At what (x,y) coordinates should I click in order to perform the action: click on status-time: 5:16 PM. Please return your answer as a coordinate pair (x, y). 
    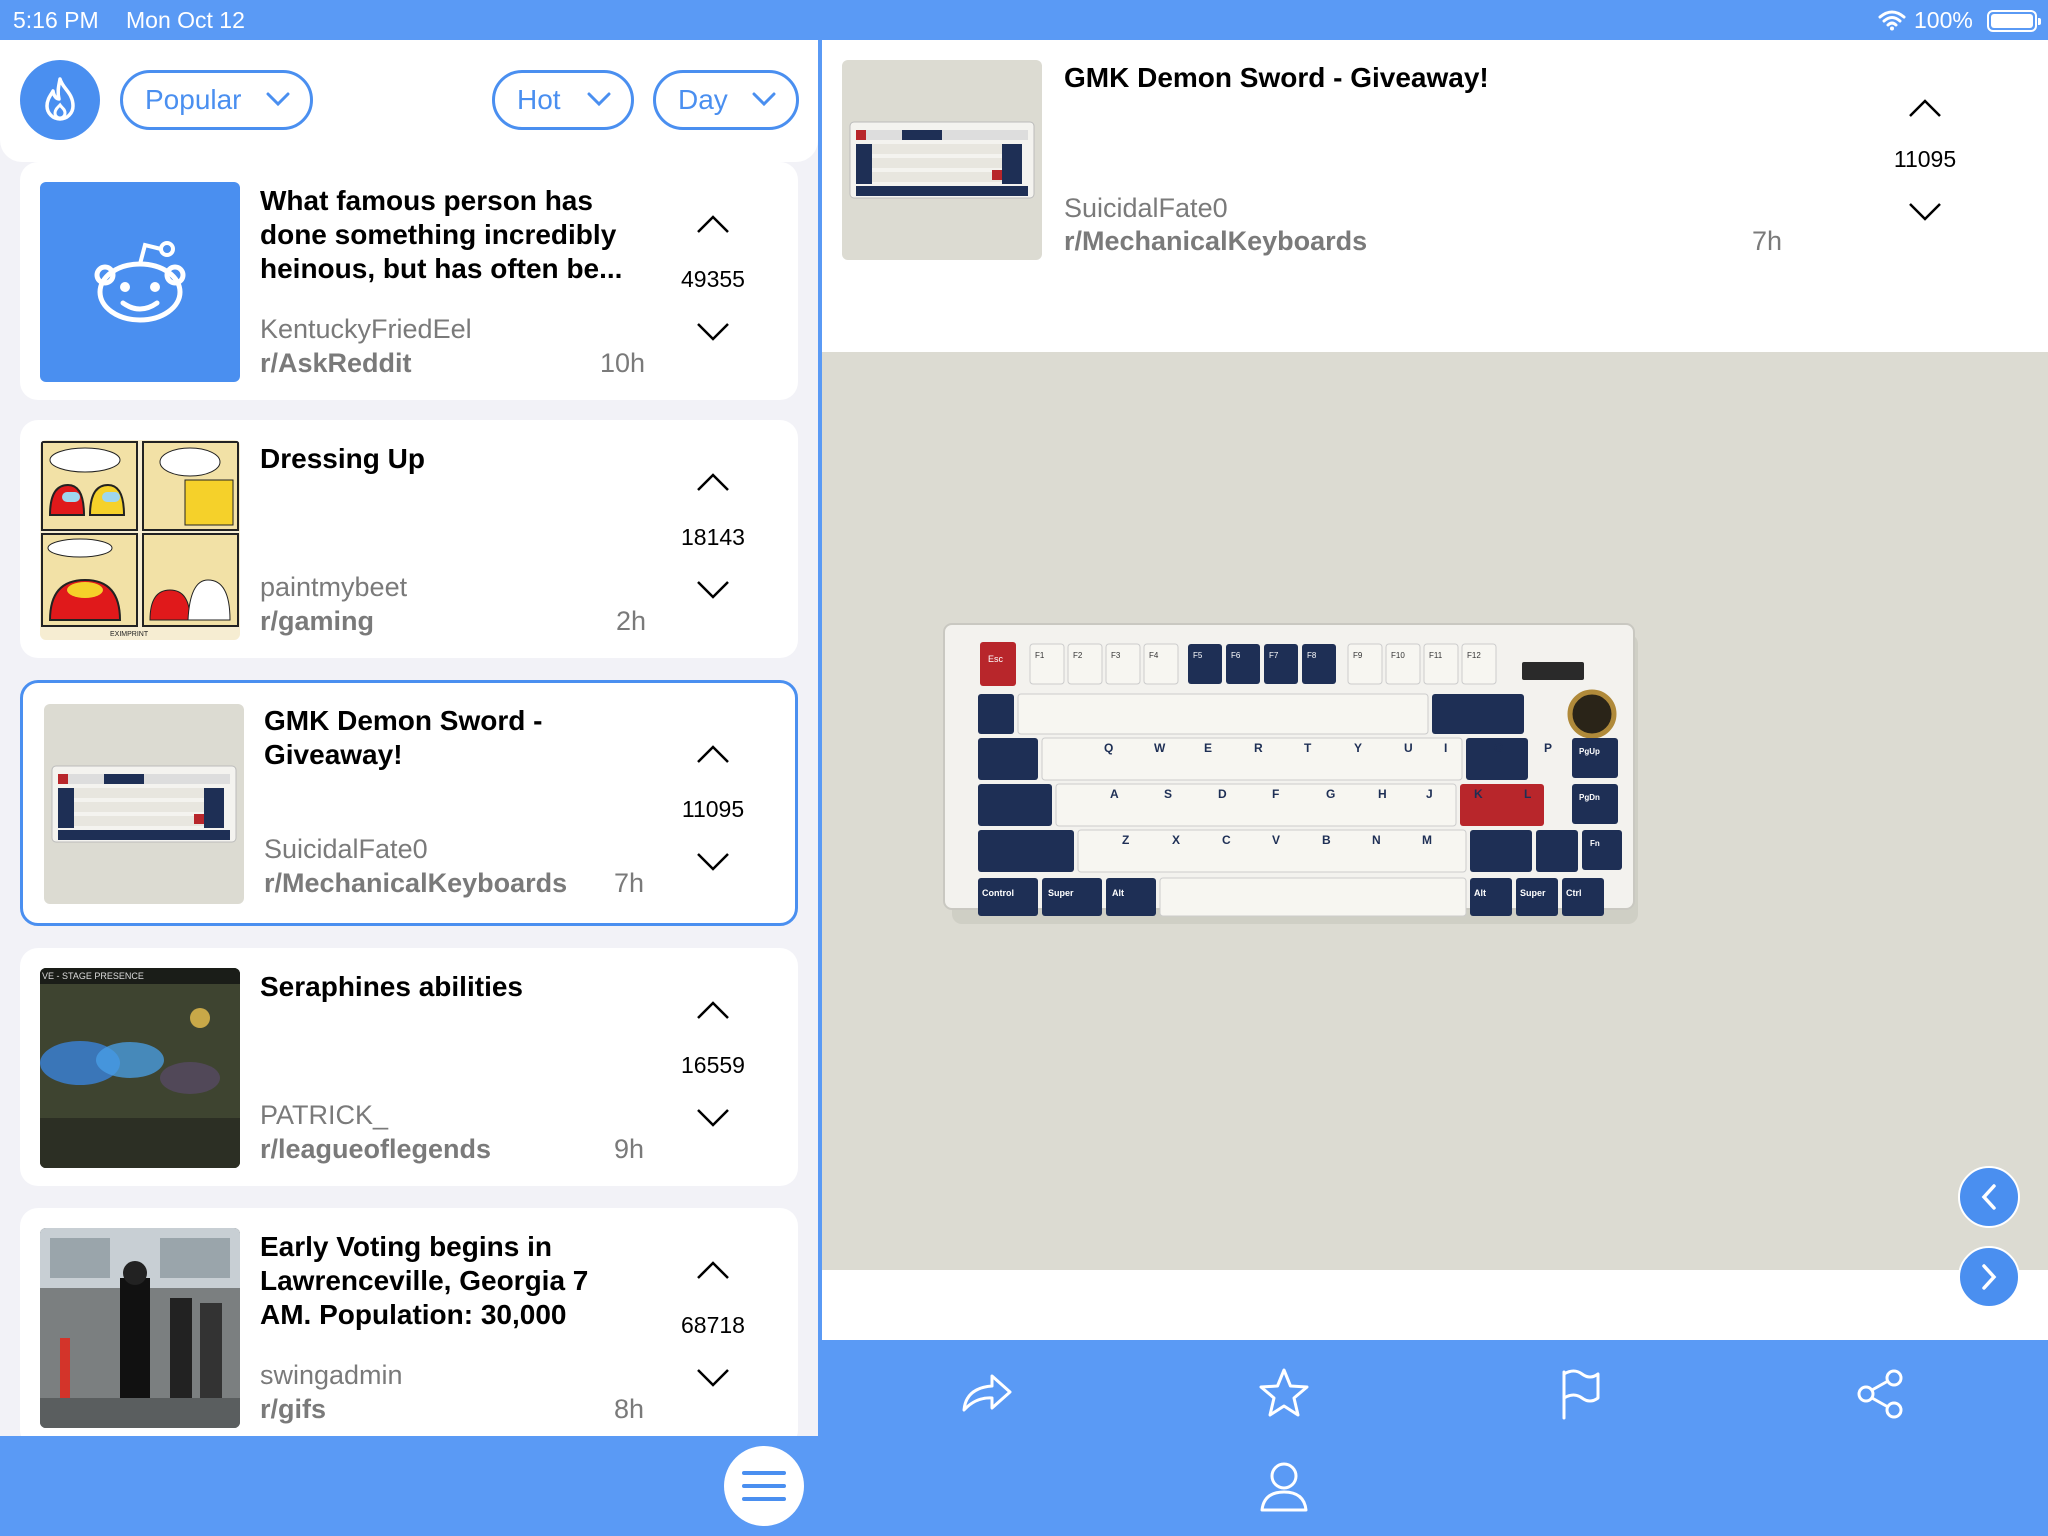
    Looking at the image, I should click on (56, 20).